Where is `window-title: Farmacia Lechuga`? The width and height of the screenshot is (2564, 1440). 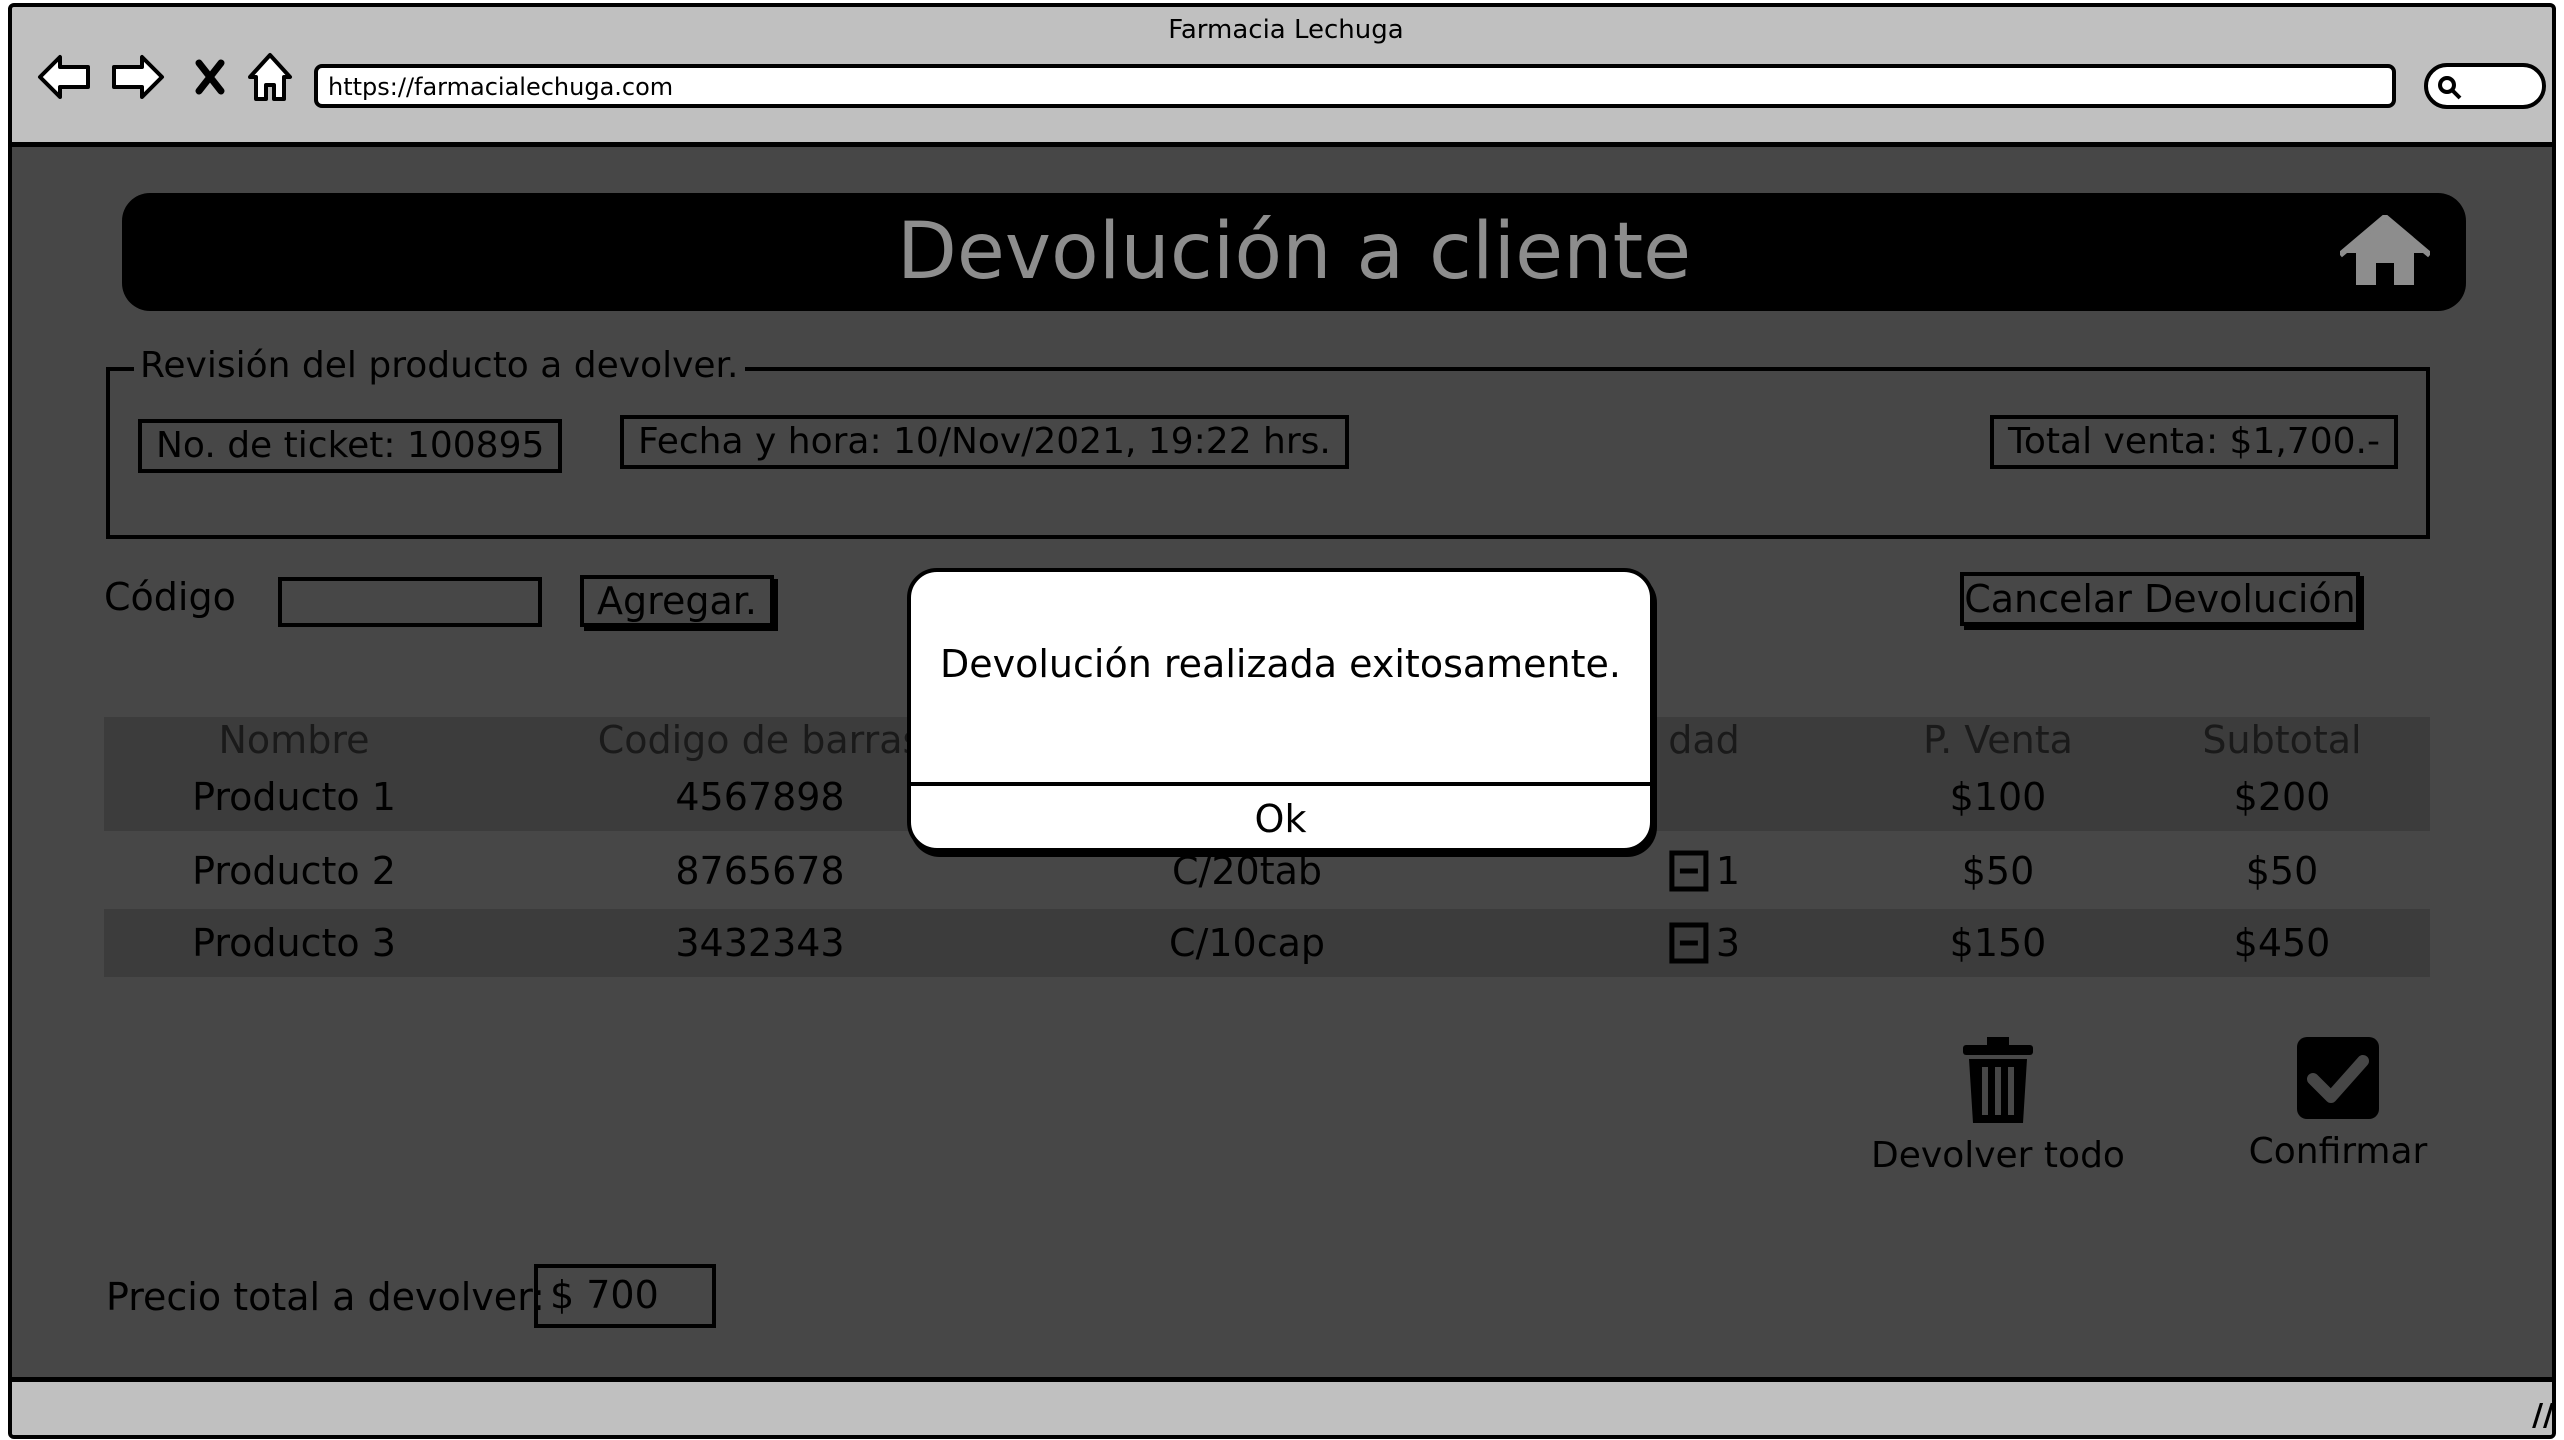
window-title: Farmacia Lechuga is located at coordinates (1286, 30).